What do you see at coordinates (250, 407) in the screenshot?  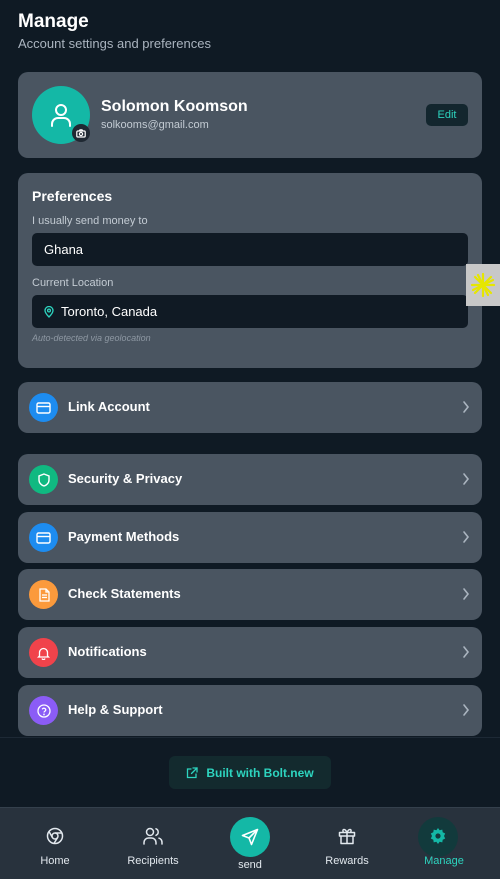 I see `menu-item-link-account: Link Account` at bounding box center [250, 407].